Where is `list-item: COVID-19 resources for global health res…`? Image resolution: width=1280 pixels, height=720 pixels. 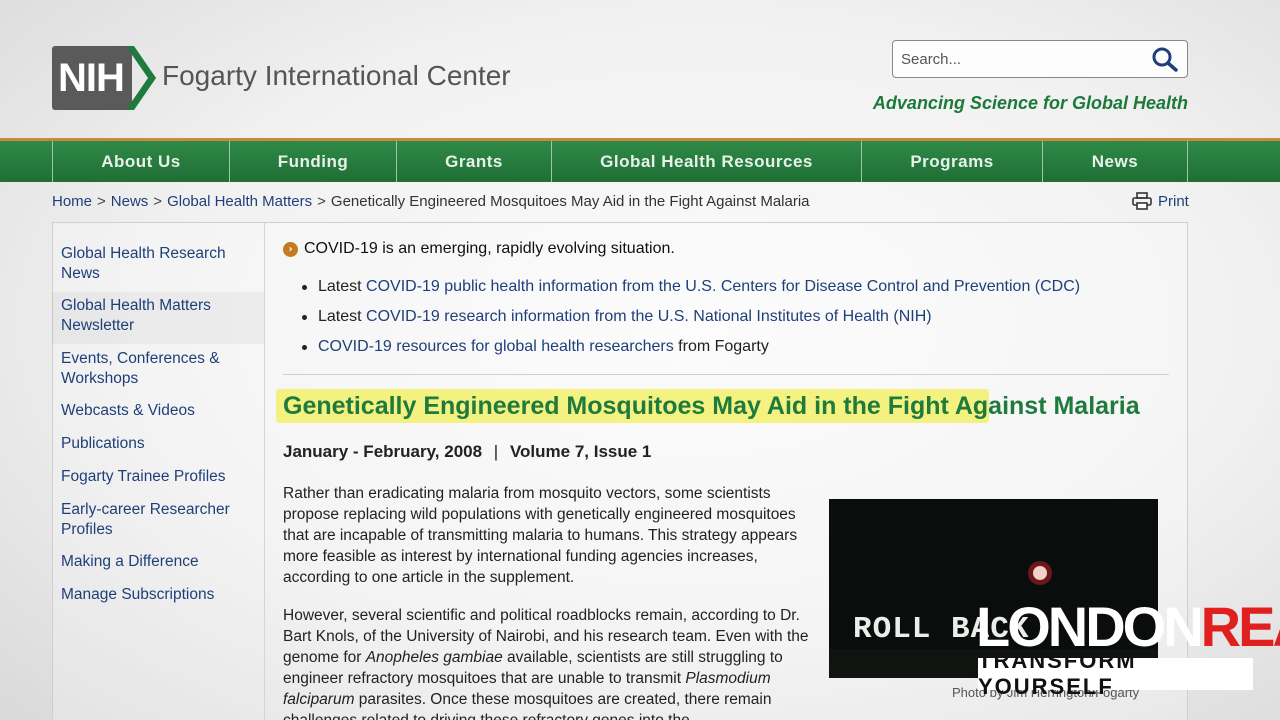 list-item: COVID-19 resources for global health res… is located at coordinates (690, 352).